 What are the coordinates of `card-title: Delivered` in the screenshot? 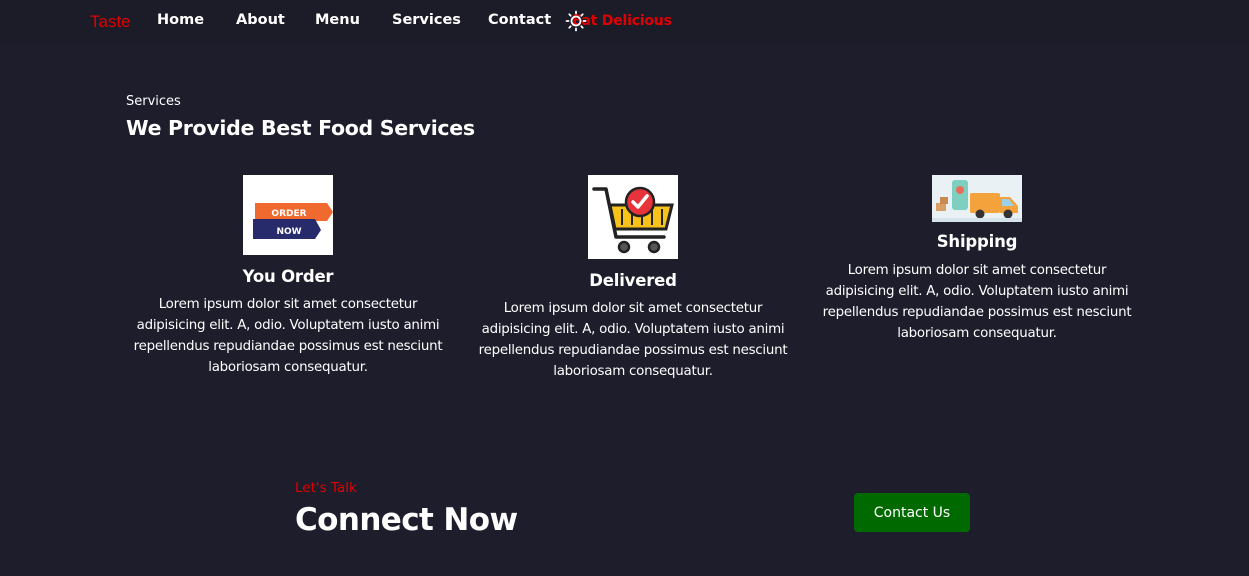 It's located at (633, 280).